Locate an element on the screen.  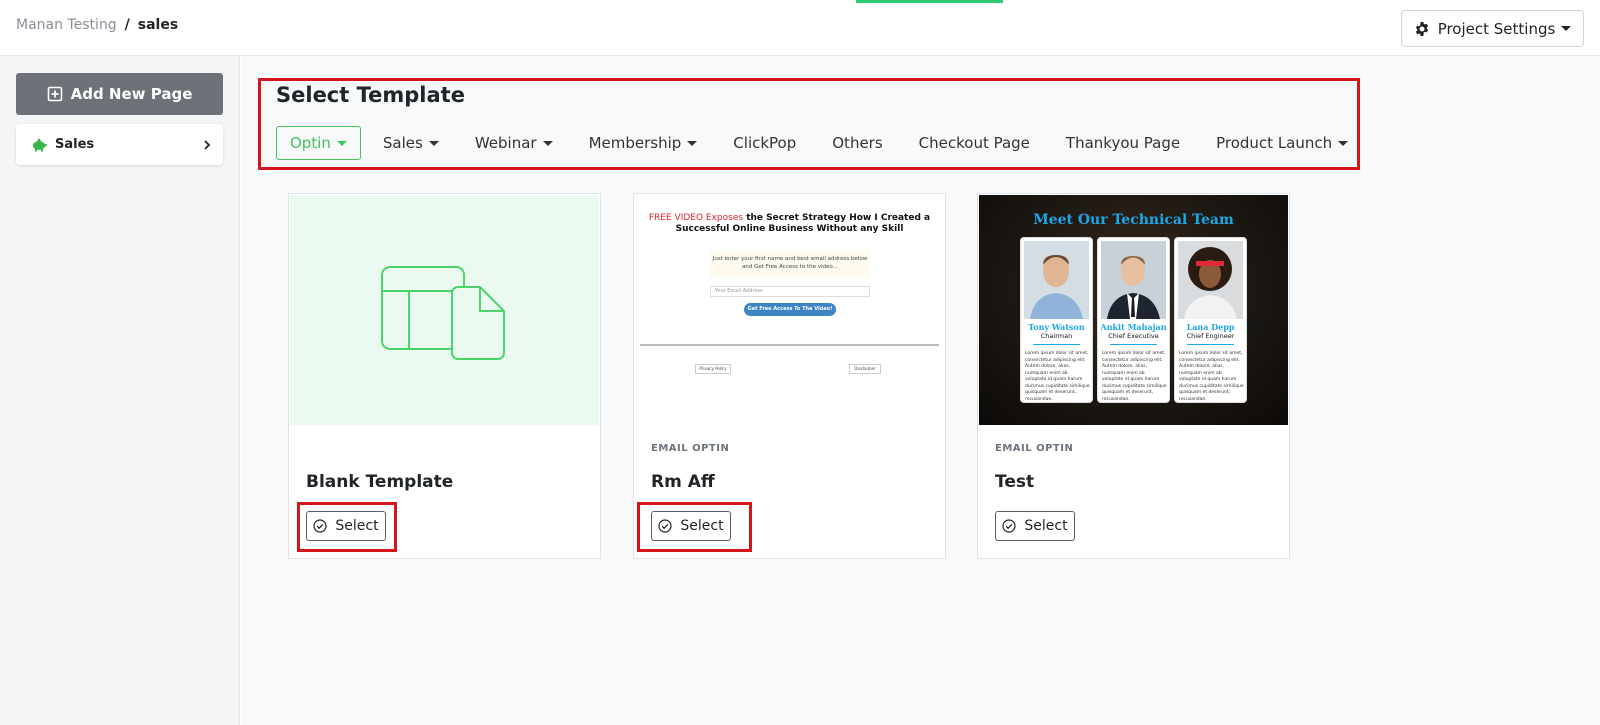
template-name: Test is located at coordinates (1015, 482).